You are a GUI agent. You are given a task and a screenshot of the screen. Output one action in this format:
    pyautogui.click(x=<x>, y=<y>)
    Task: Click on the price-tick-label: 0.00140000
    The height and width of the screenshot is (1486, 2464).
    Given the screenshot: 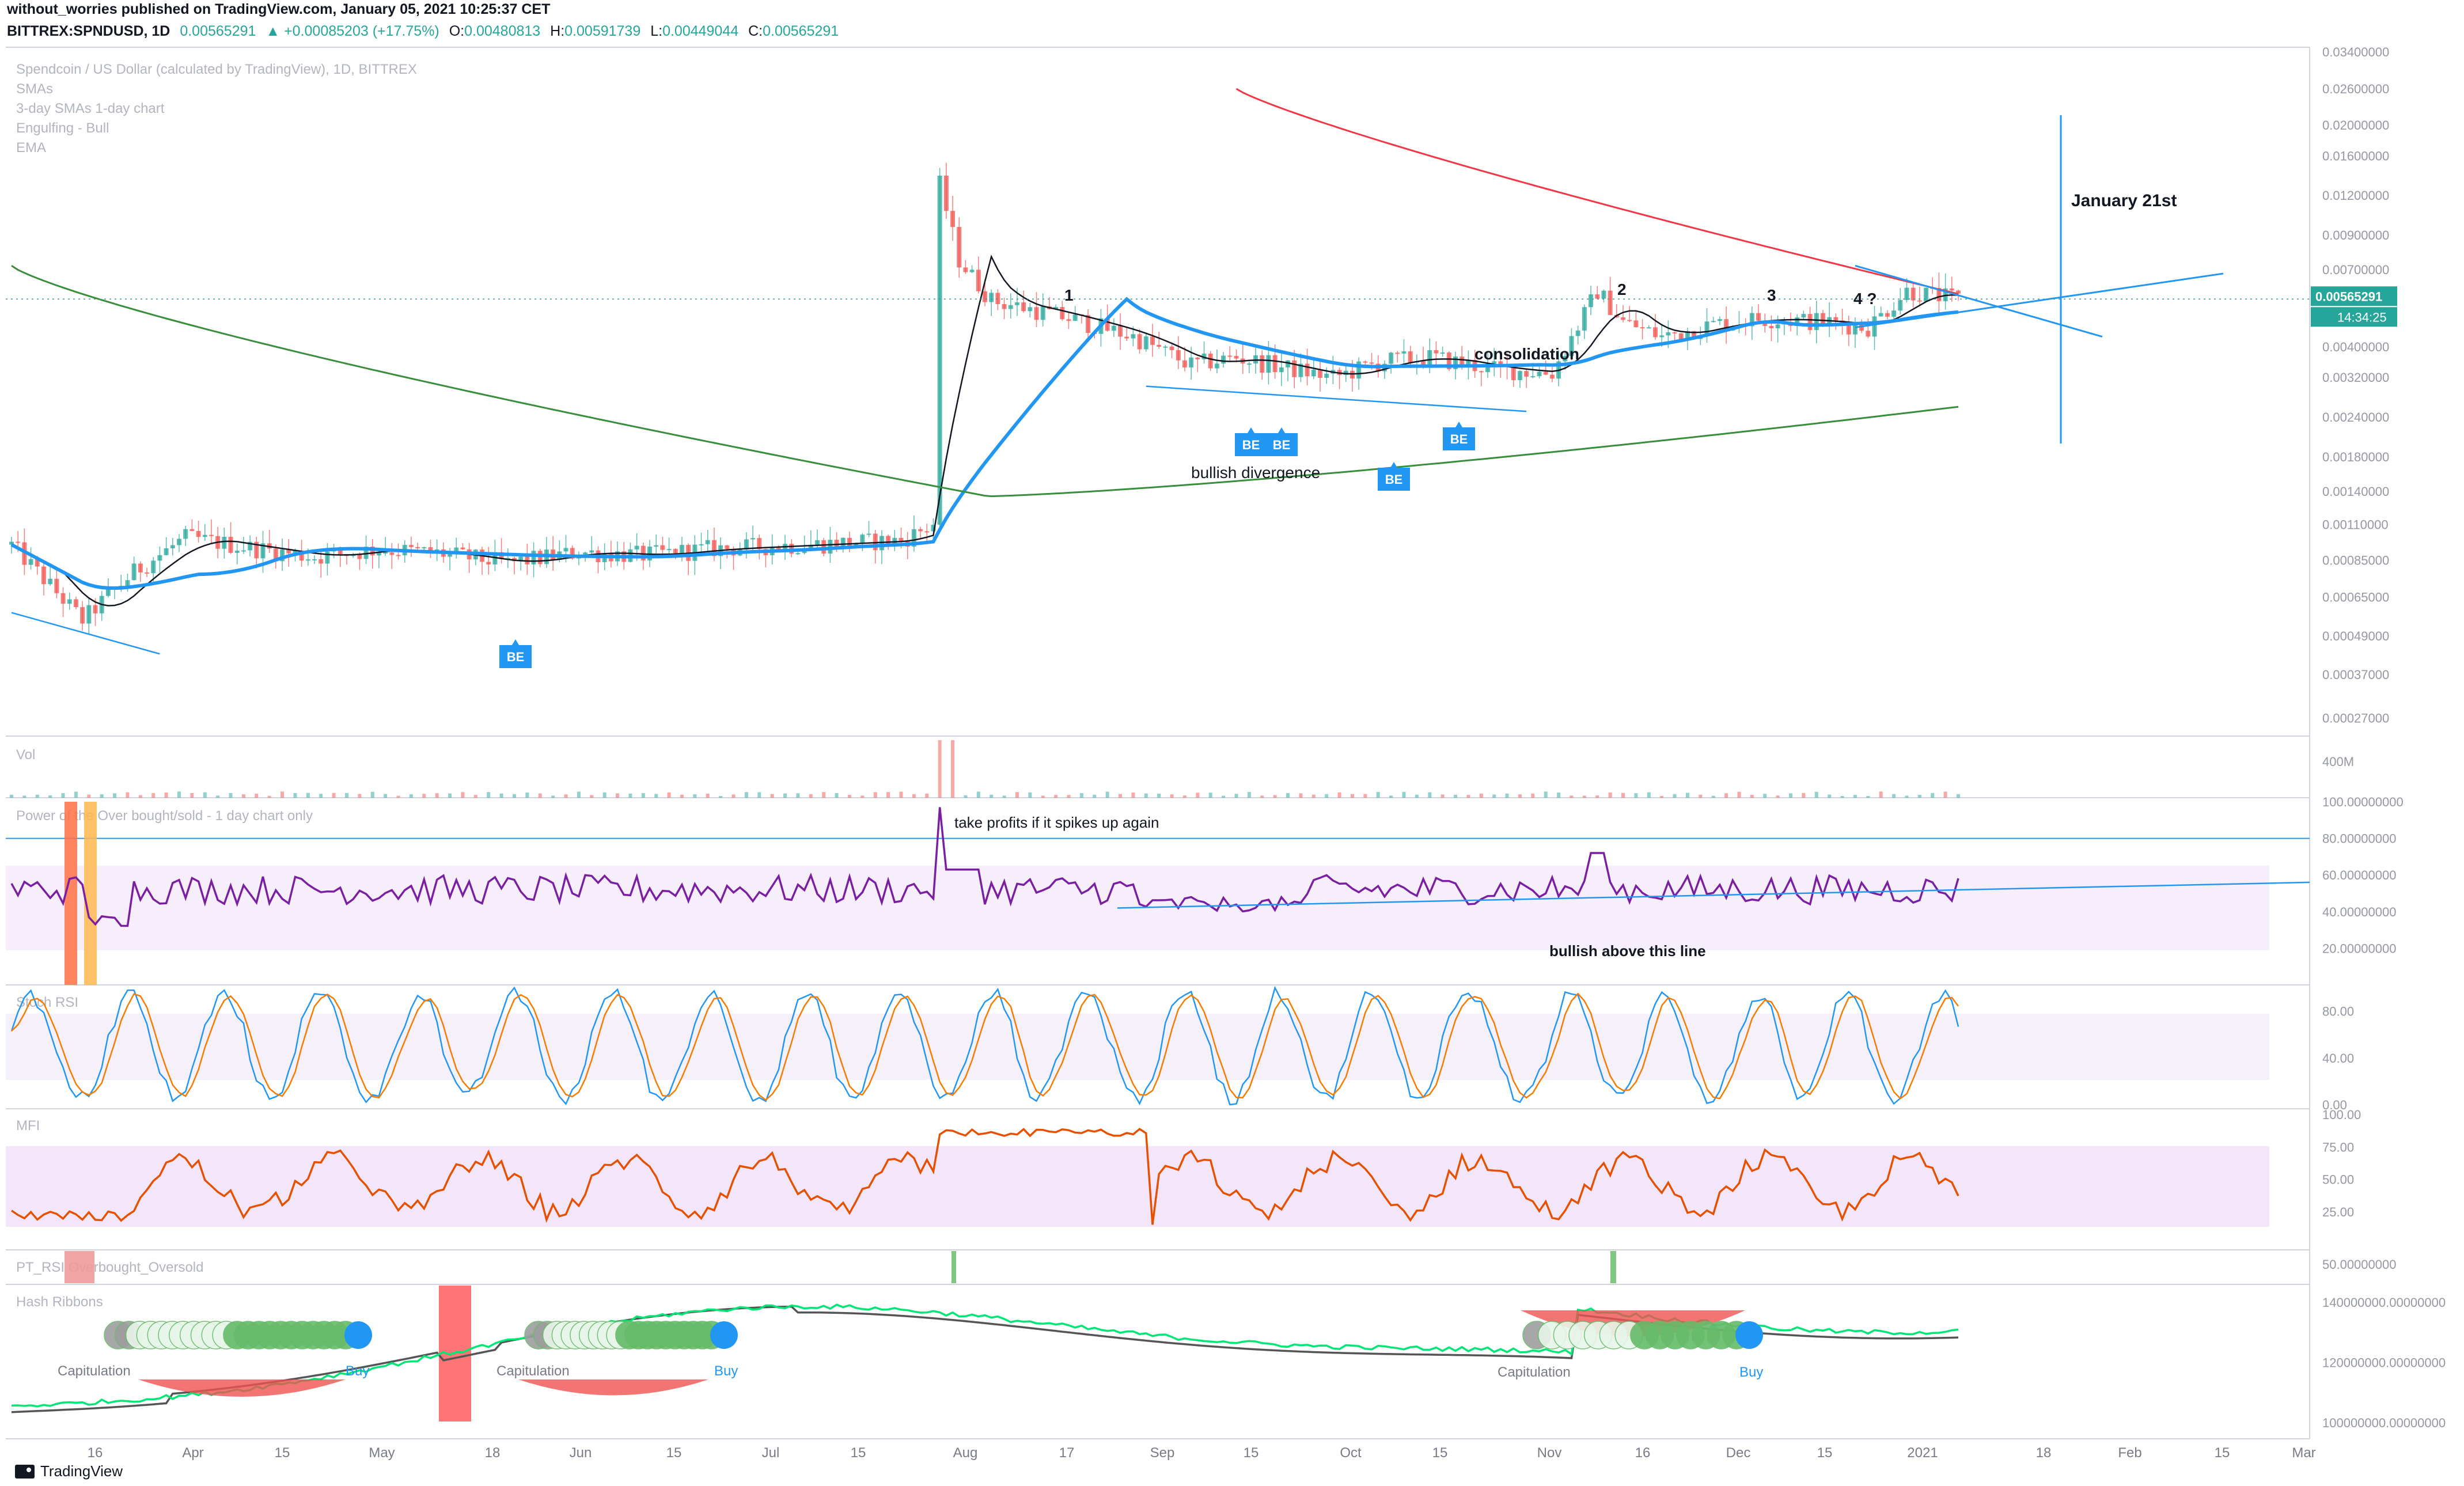 What is the action you would take?
    pyautogui.click(x=2355, y=491)
    